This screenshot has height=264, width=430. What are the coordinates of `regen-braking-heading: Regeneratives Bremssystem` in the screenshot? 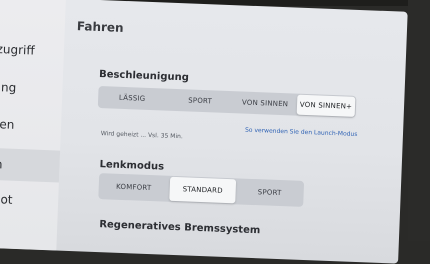 It's located at (180, 228).